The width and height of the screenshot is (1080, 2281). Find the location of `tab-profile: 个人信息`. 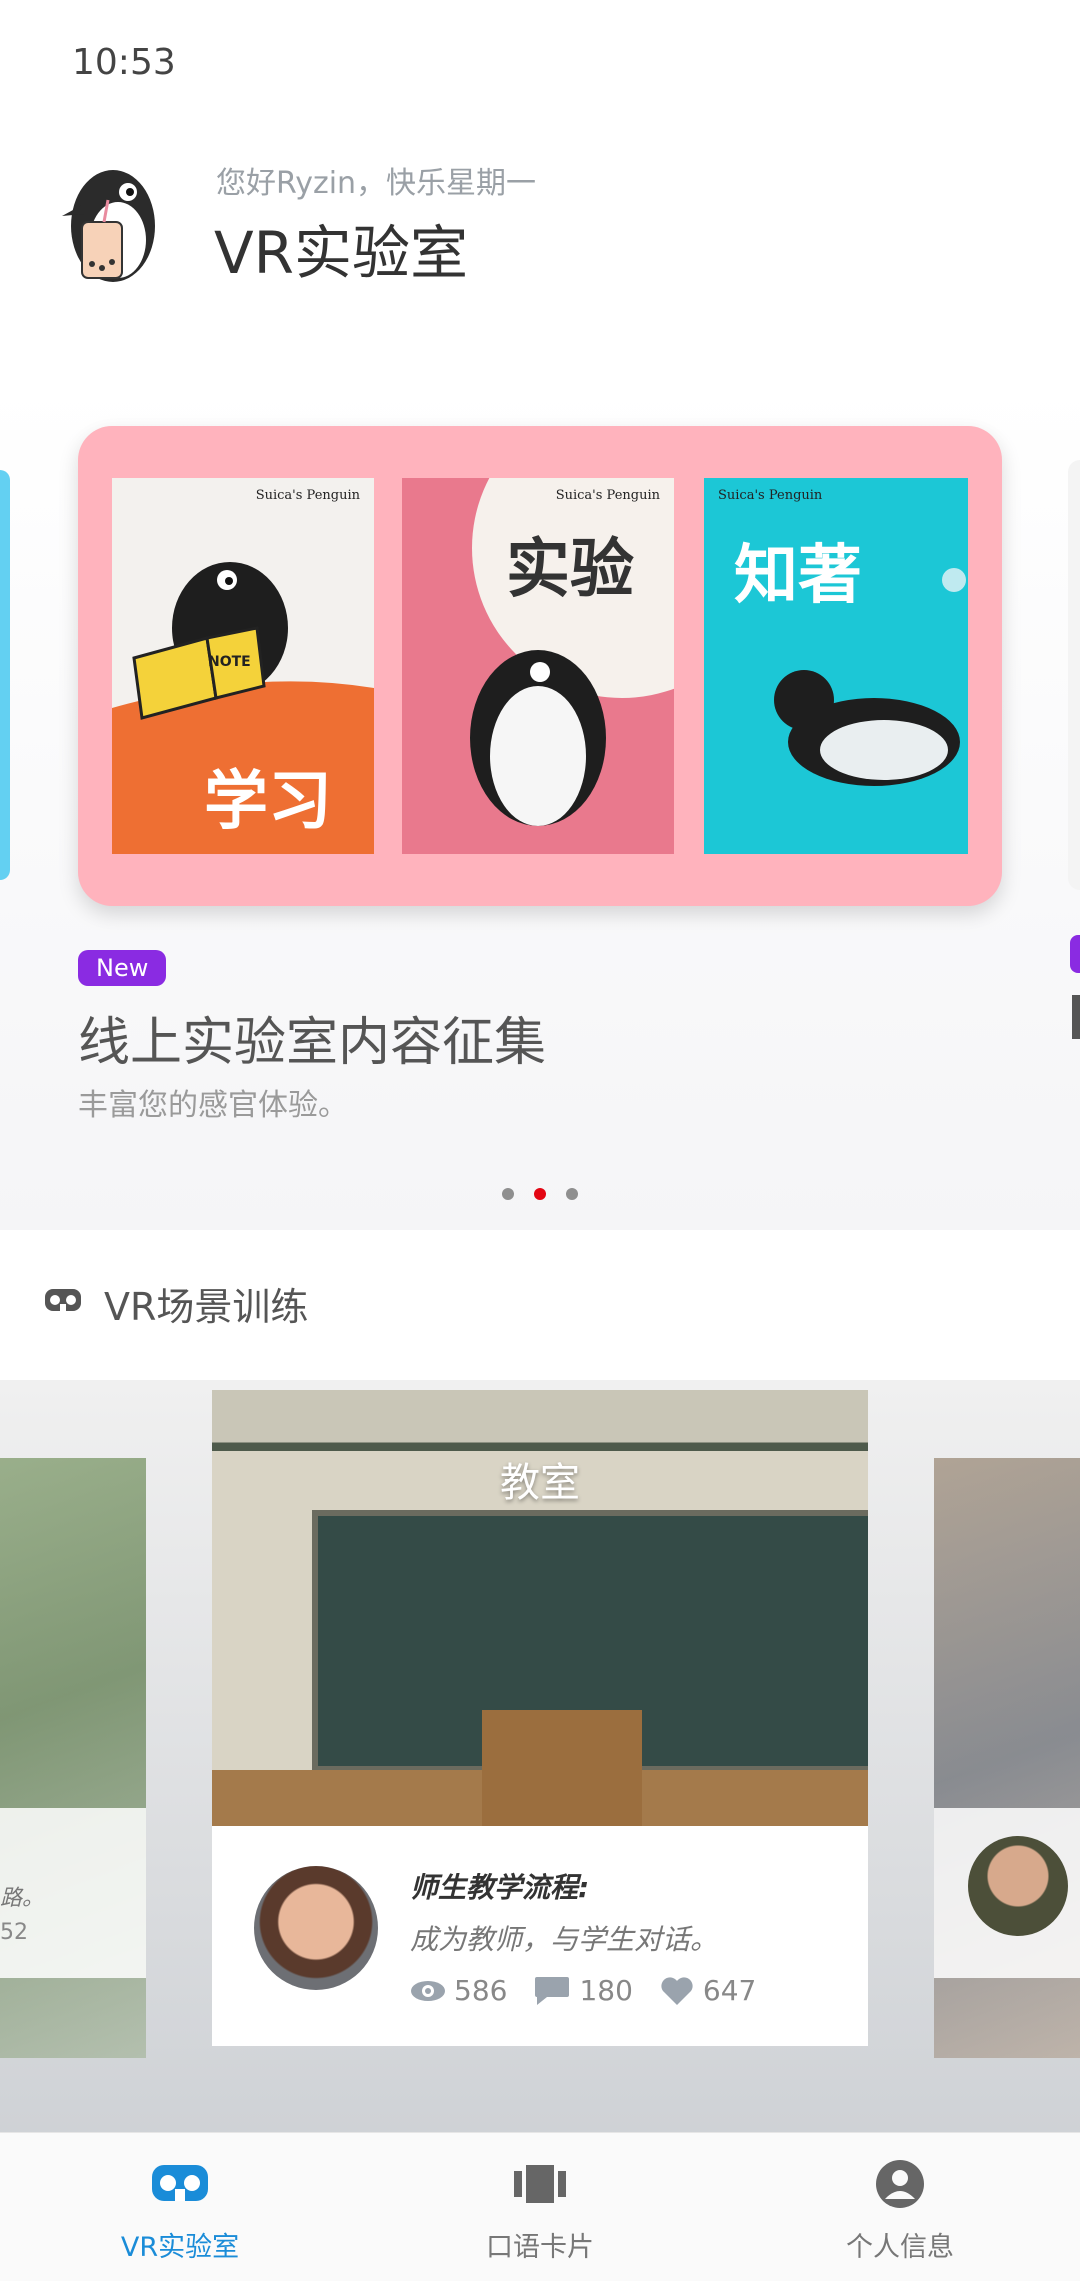

tab-profile: 个人信息 is located at coordinates (900, 2207).